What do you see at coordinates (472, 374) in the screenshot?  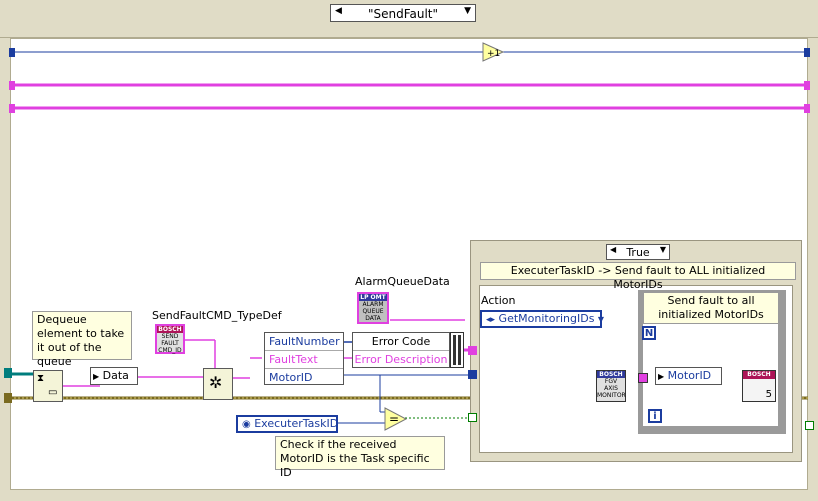 I see `inner-case-tunnel-blue` at bounding box center [472, 374].